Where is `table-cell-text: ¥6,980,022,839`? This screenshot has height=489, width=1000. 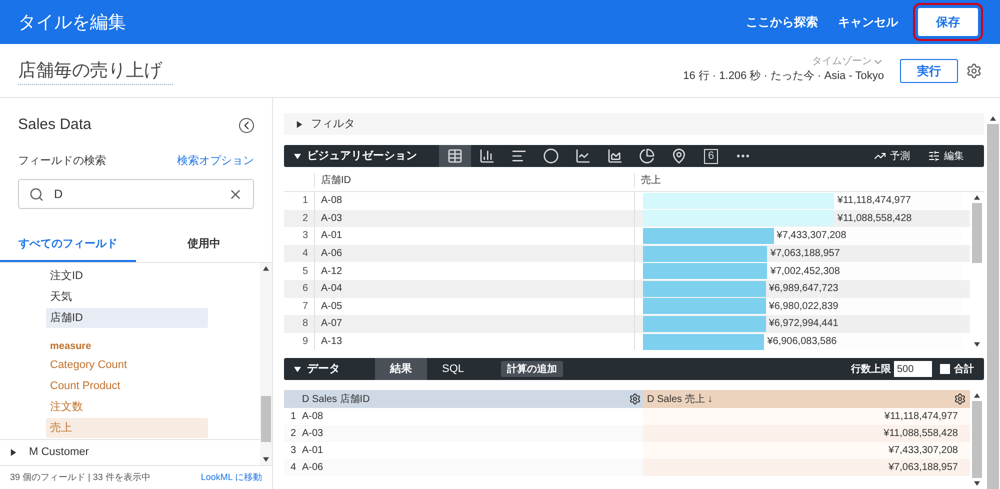
table-cell-text: ¥6,980,022,839 is located at coordinates (803, 307).